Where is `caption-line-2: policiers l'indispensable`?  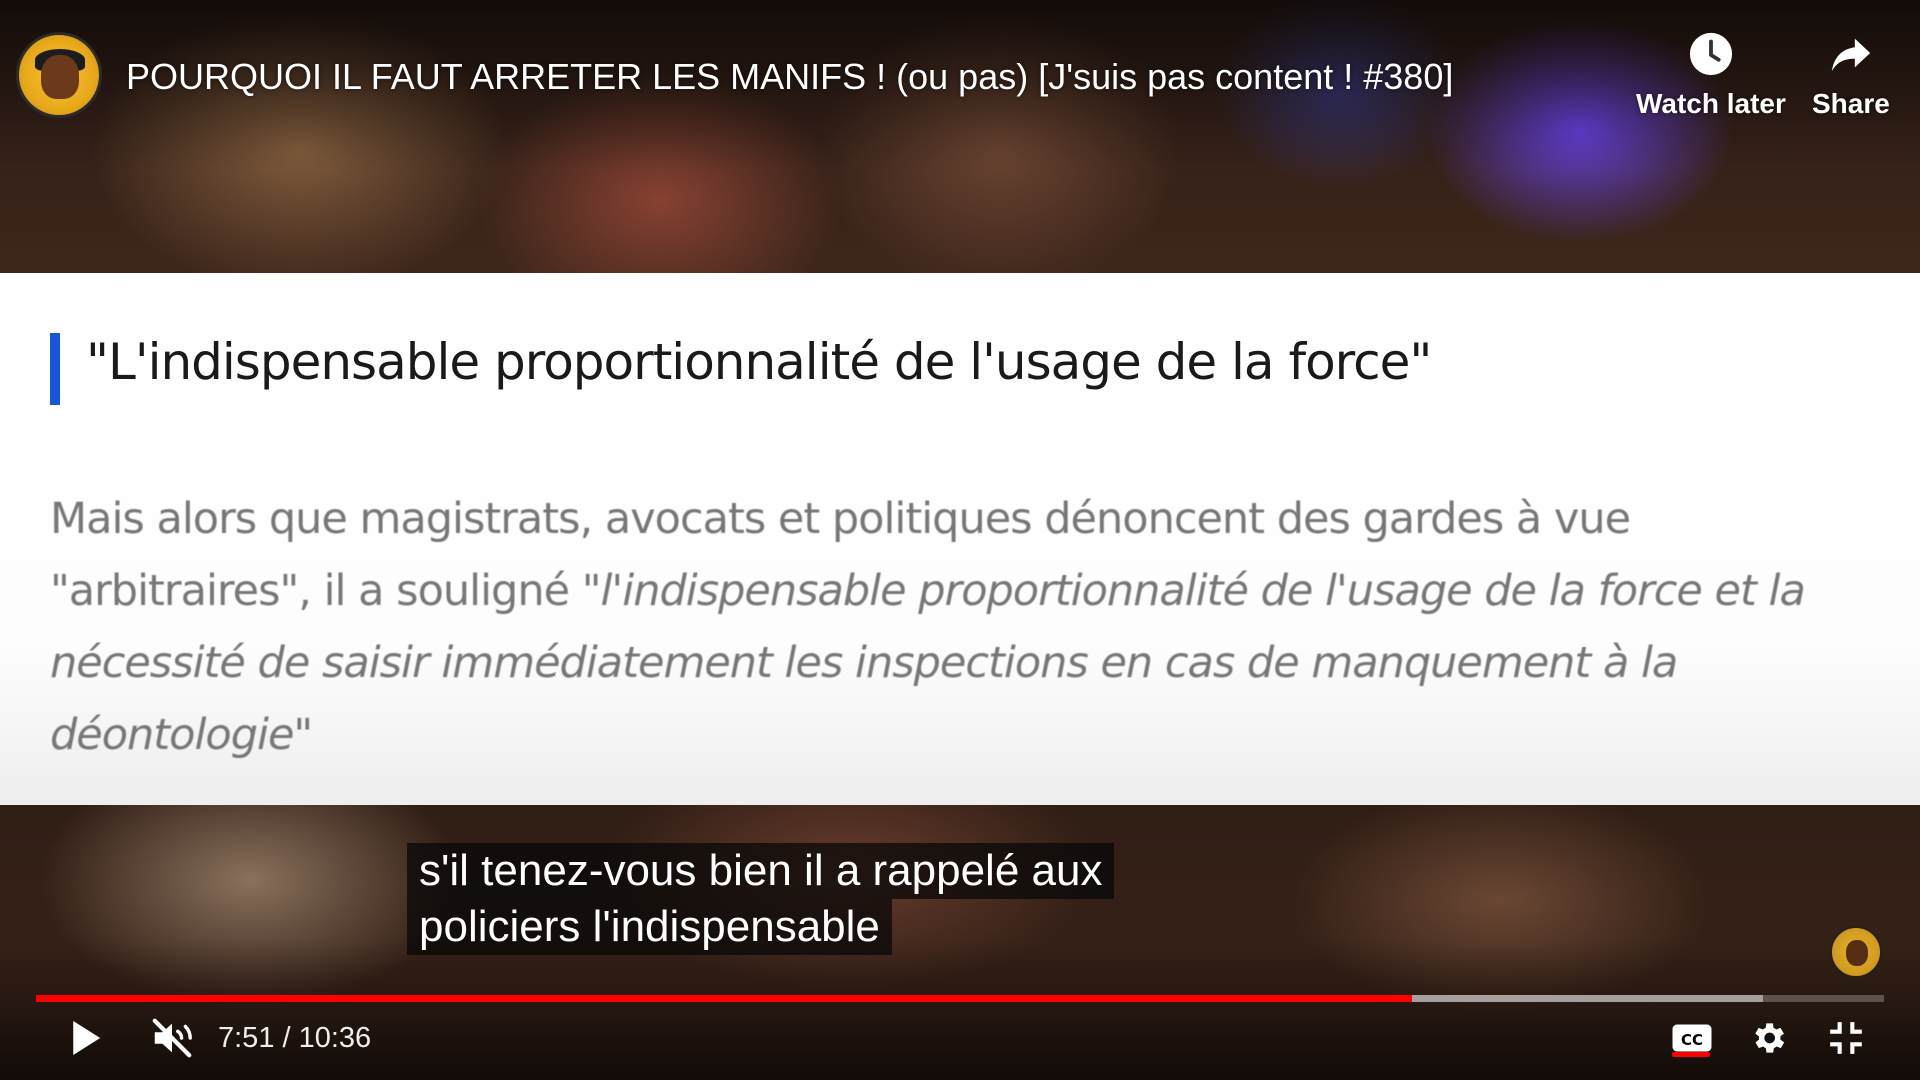 caption-line-2: policiers l'indispensable is located at coordinates (649, 927).